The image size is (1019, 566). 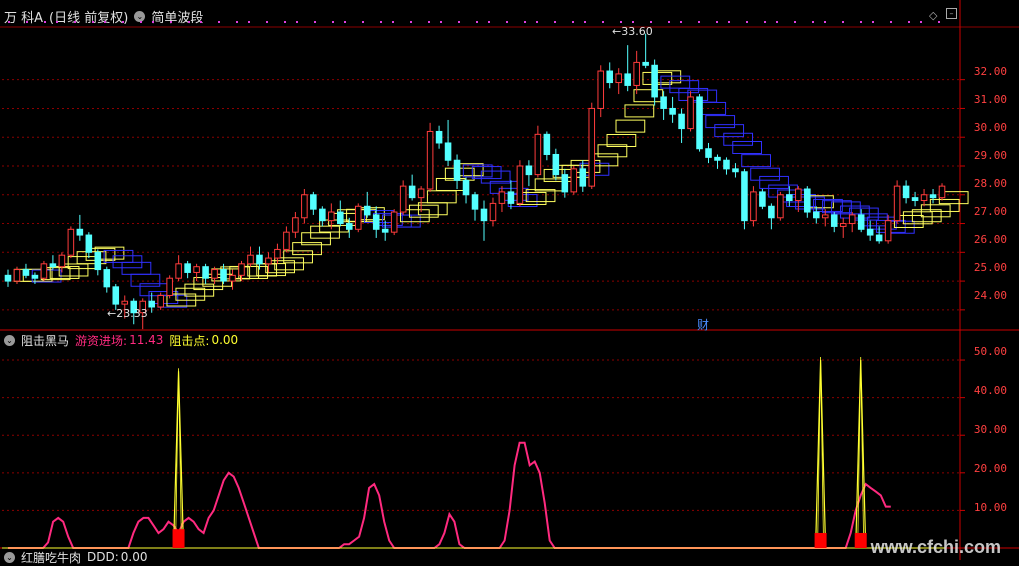 What do you see at coordinates (820, 454) in the screenshot?
I see `spike-line` at bounding box center [820, 454].